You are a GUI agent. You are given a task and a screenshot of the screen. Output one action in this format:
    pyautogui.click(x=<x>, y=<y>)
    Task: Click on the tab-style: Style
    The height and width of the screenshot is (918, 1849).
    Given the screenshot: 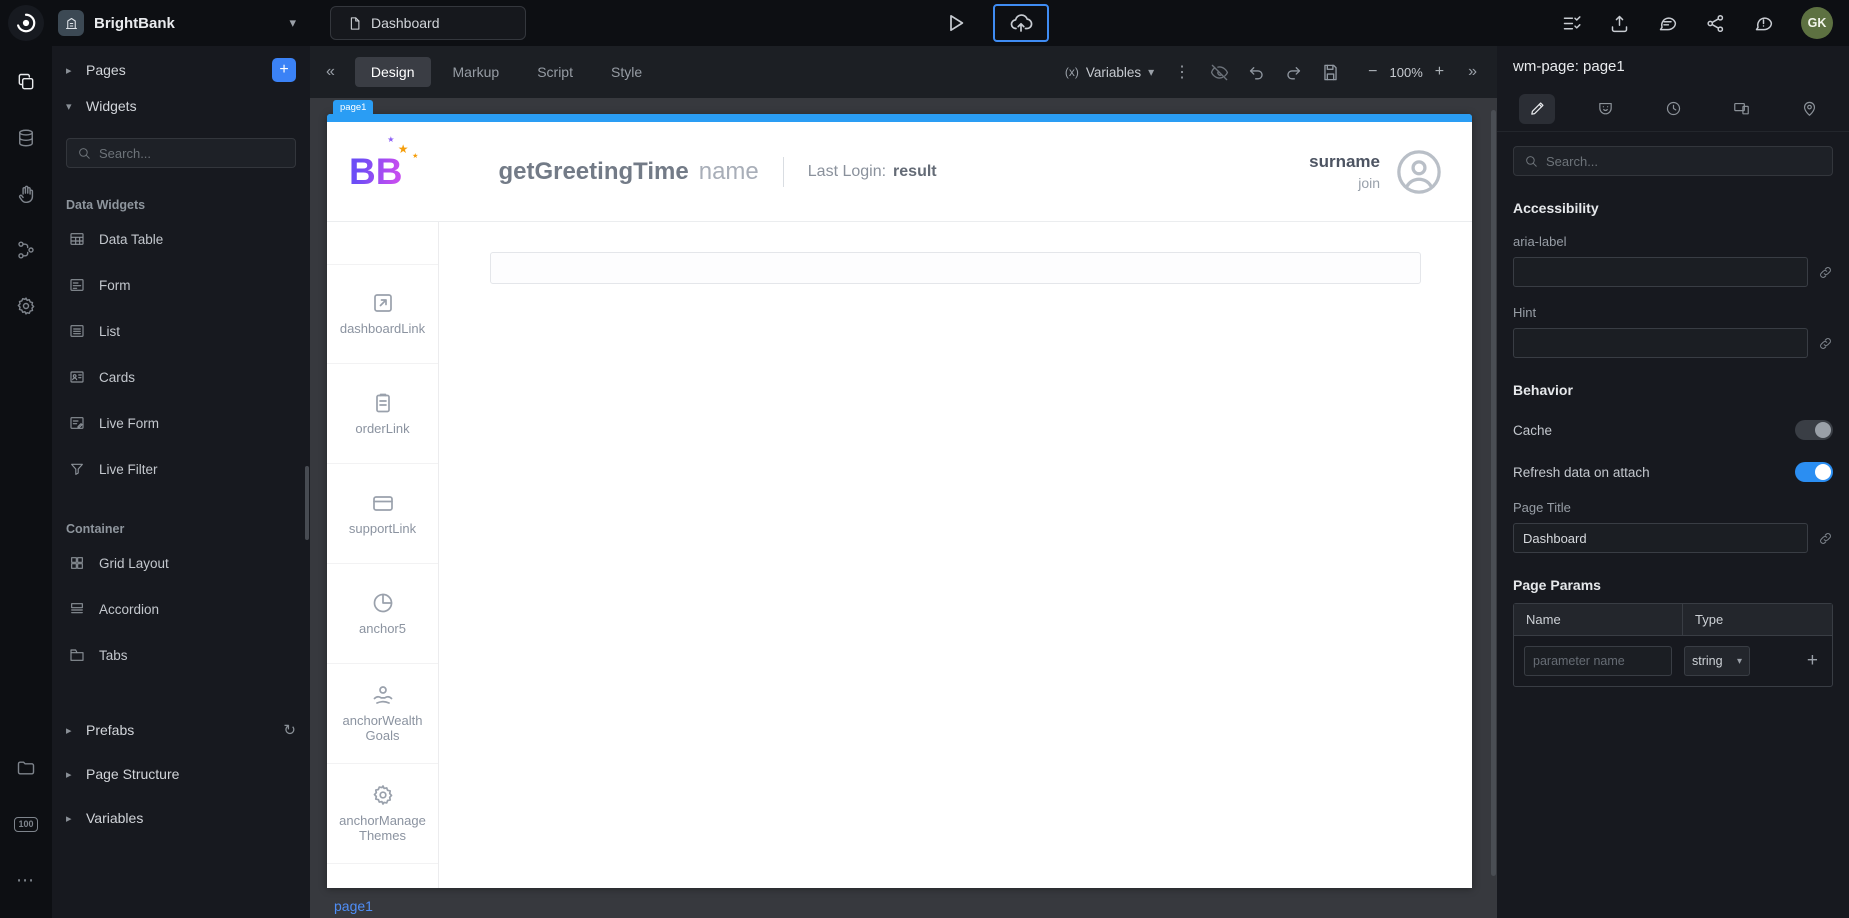 What is the action you would take?
    pyautogui.click(x=626, y=72)
    